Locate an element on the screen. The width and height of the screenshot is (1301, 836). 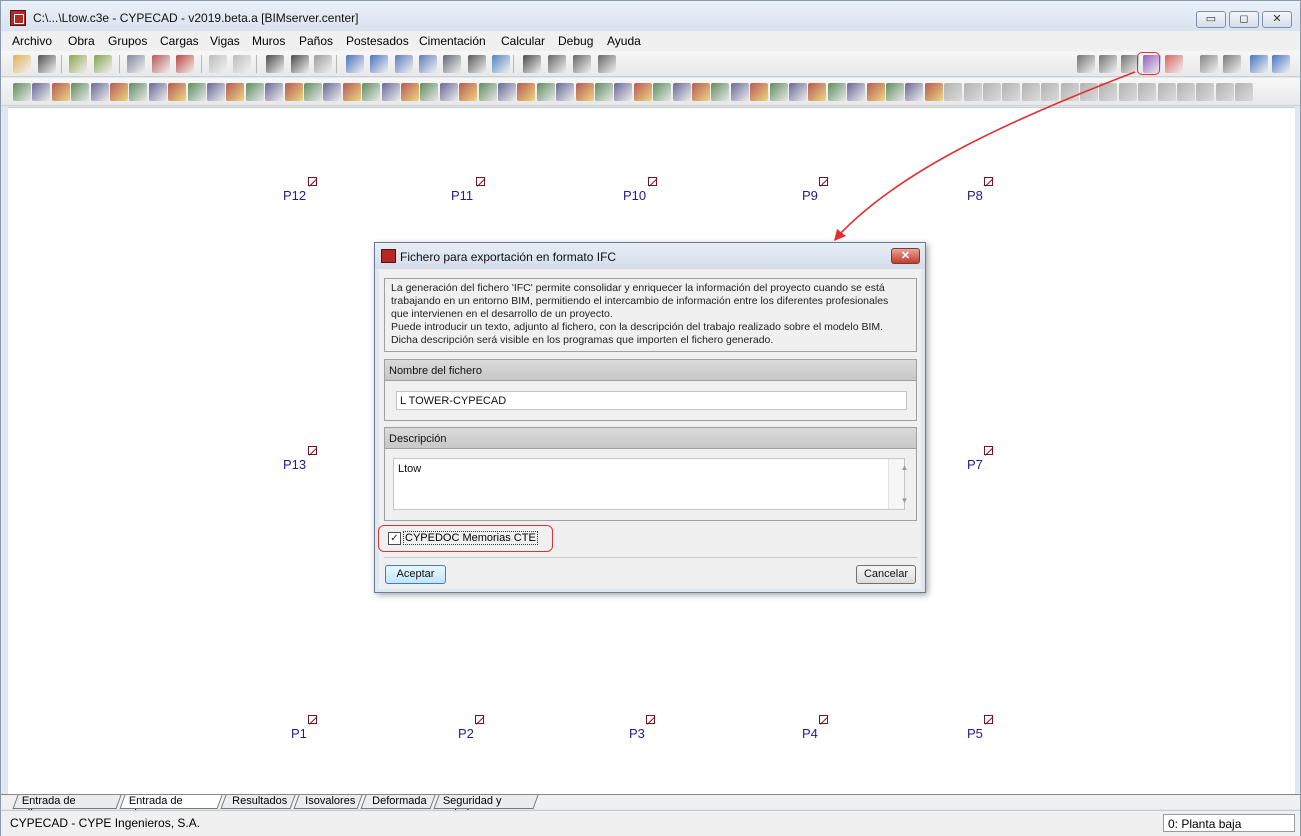
pilar-label: P5 is located at coordinates (975, 733).